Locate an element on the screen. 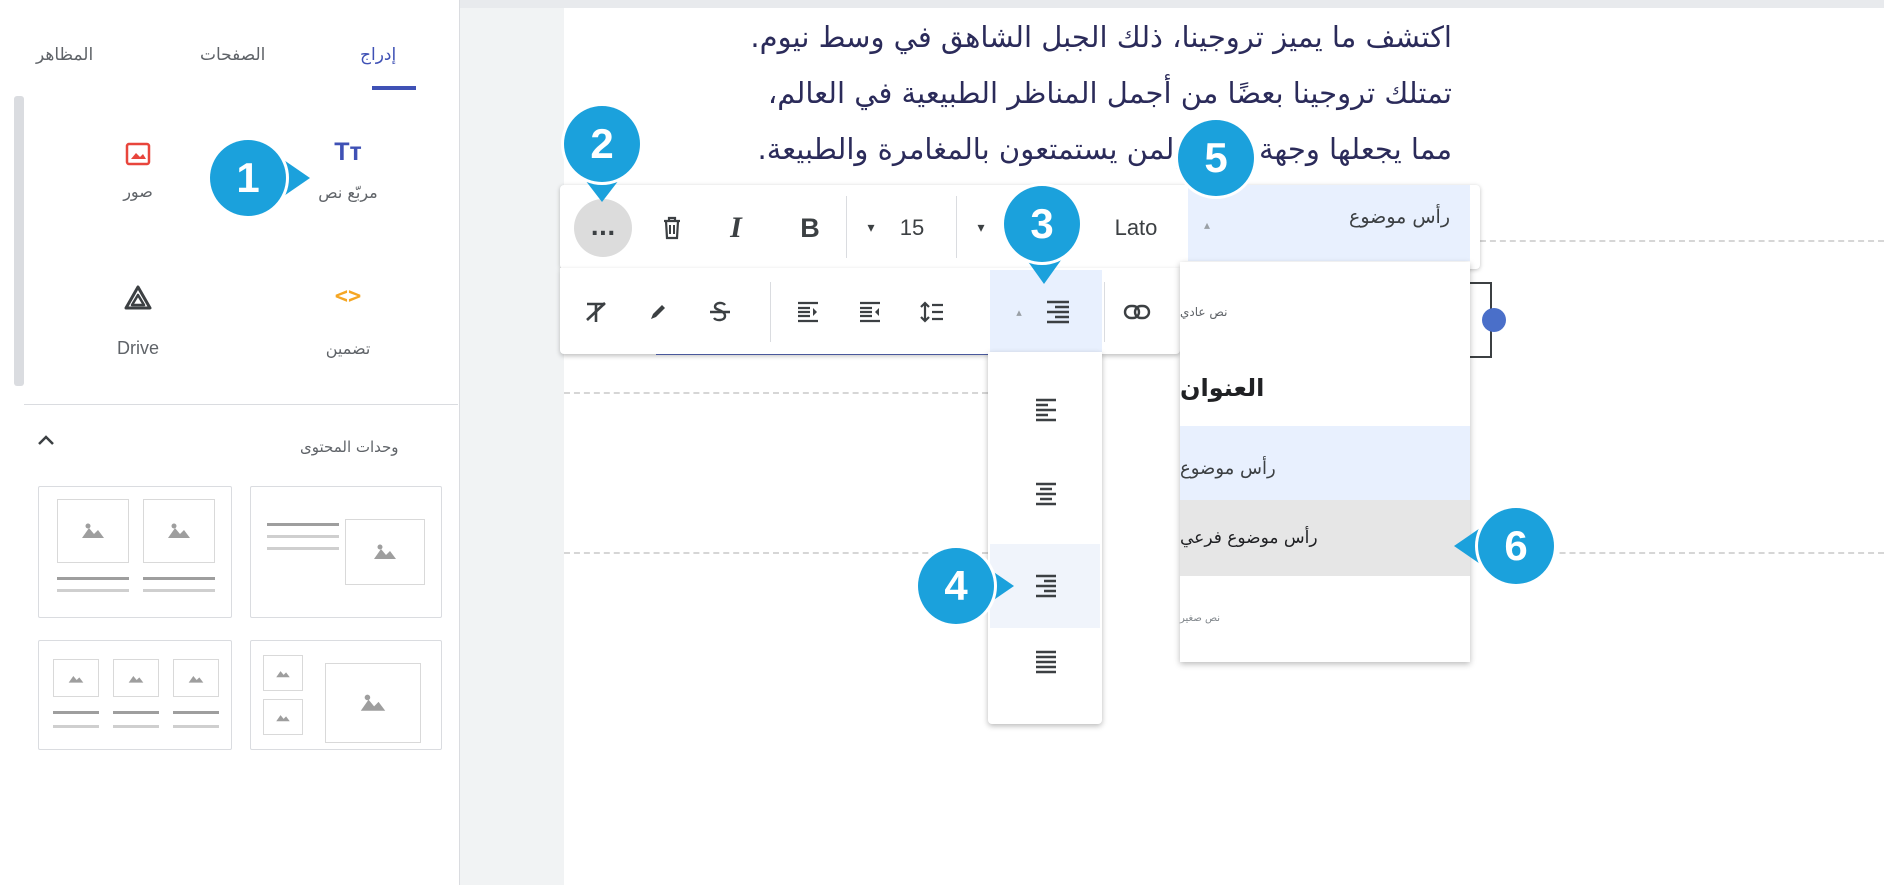  clear-formatting-icon is located at coordinates (596, 312).